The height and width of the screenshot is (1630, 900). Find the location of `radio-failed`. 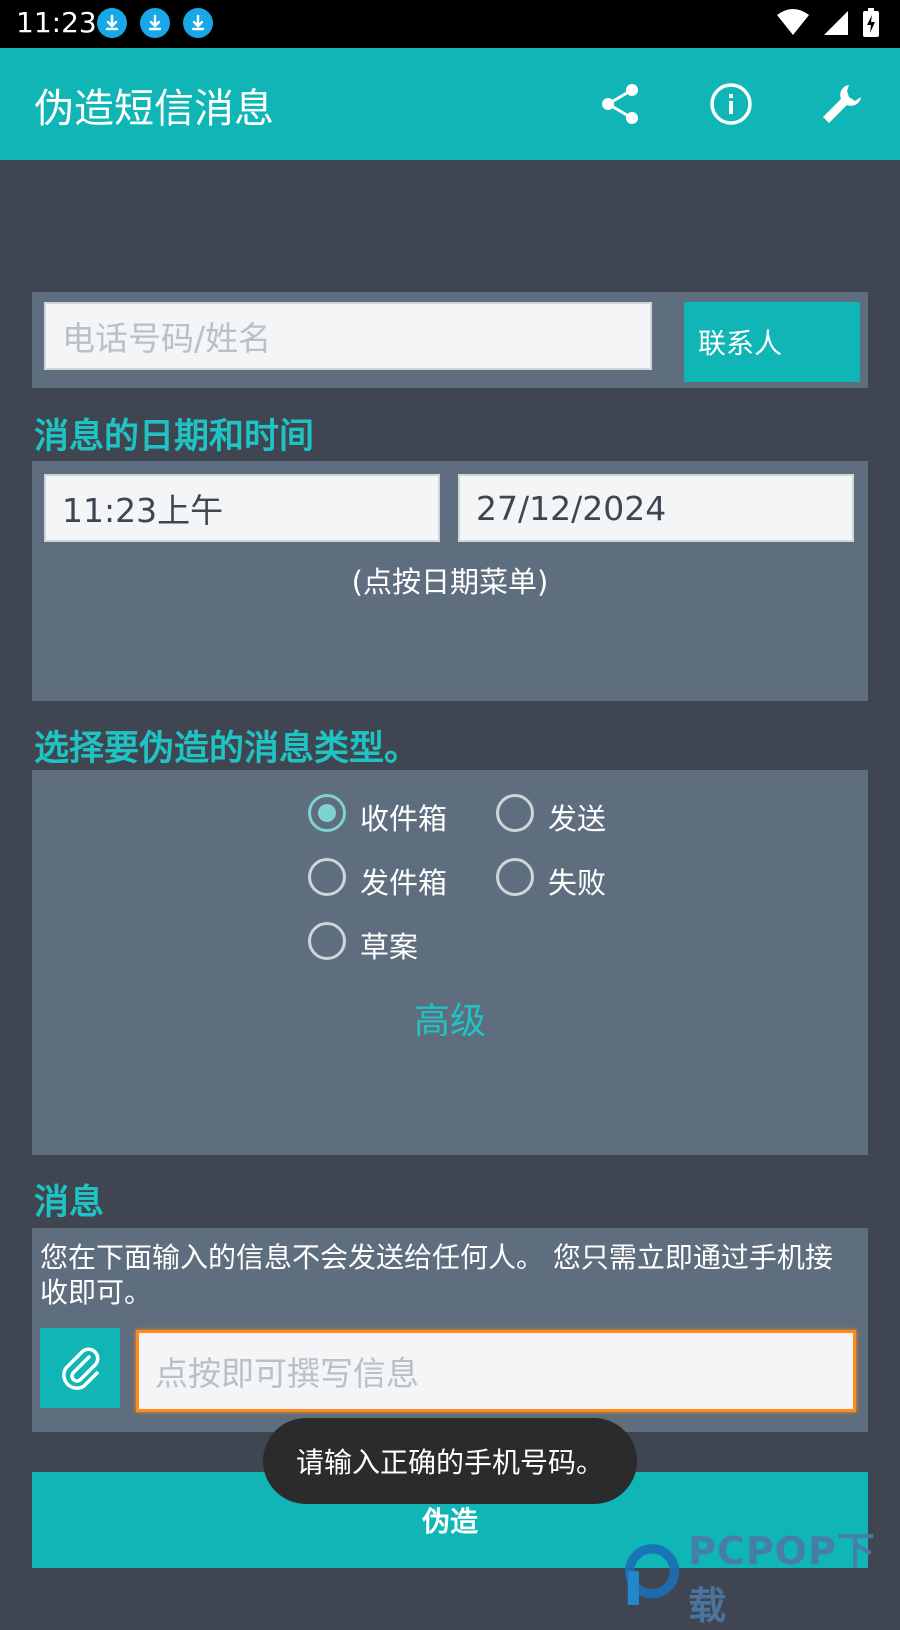

radio-failed is located at coordinates (515, 877).